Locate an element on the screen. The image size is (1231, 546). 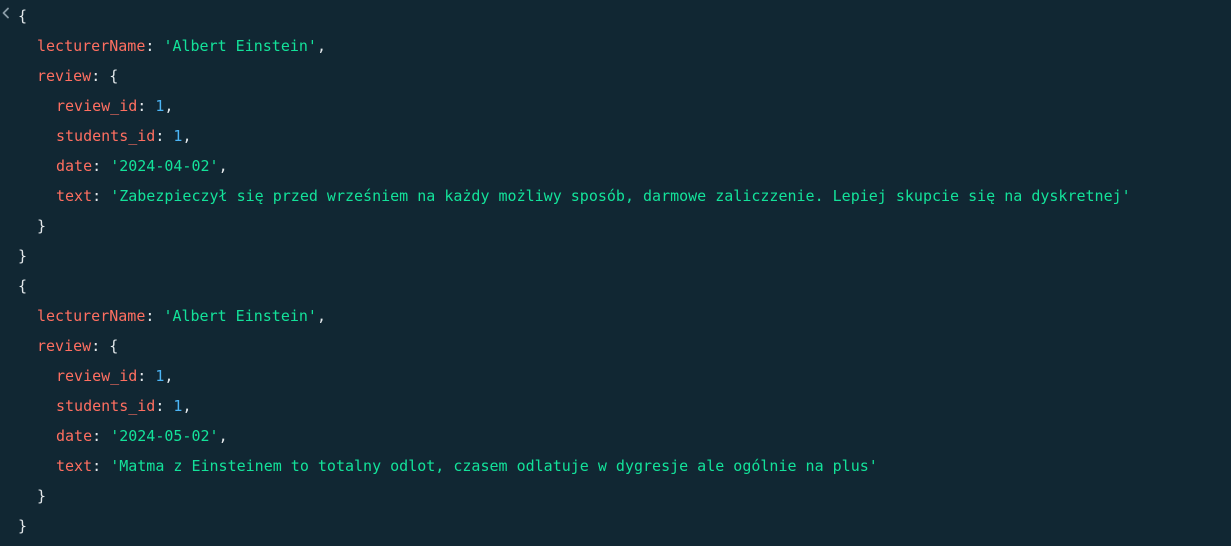
date-field: date: '2024-04-02', is located at coordinates (142, 166).